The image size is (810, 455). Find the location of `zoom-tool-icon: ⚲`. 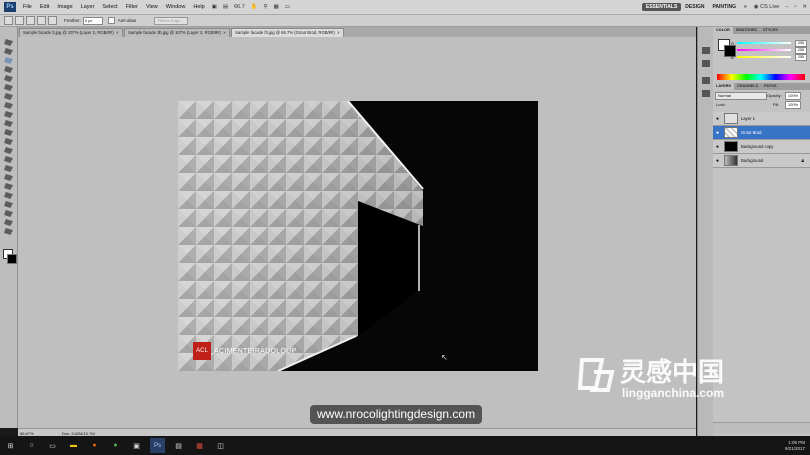

zoom-tool-icon: ⚲ is located at coordinates (266, 7).